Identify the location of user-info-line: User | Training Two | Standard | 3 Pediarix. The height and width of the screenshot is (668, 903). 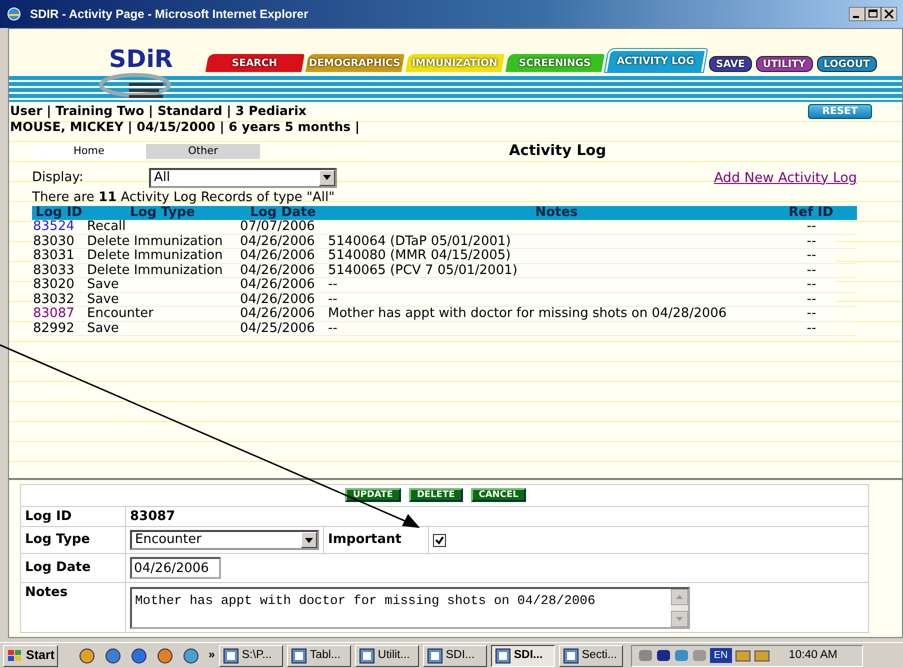
(159, 111).